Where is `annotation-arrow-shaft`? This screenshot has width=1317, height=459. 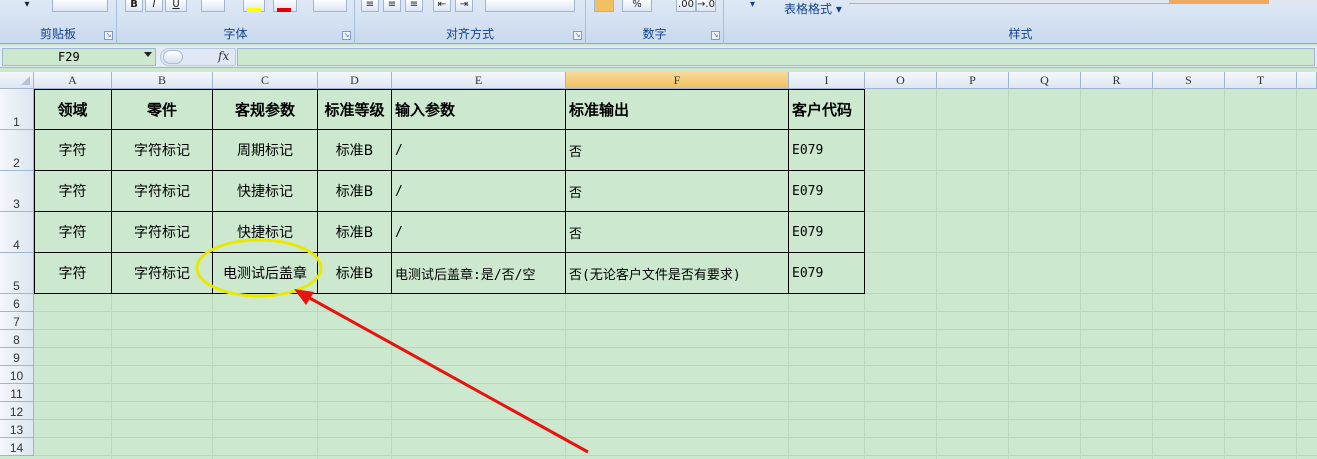
annotation-arrow-shaft is located at coordinates (447, 374).